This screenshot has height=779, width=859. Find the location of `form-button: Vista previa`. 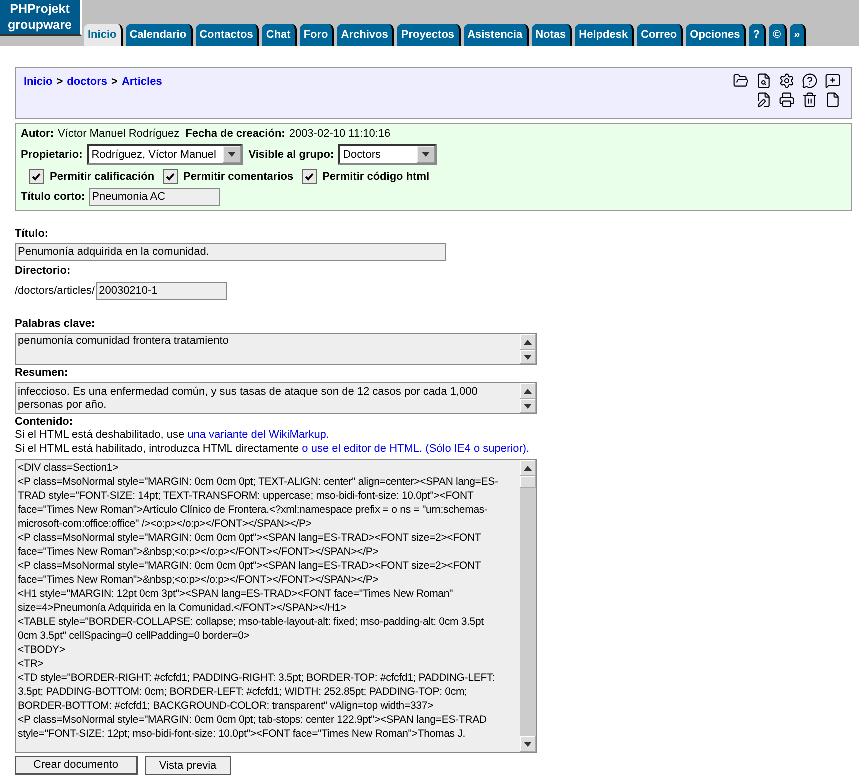

form-button: Vista previa is located at coordinates (188, 765).